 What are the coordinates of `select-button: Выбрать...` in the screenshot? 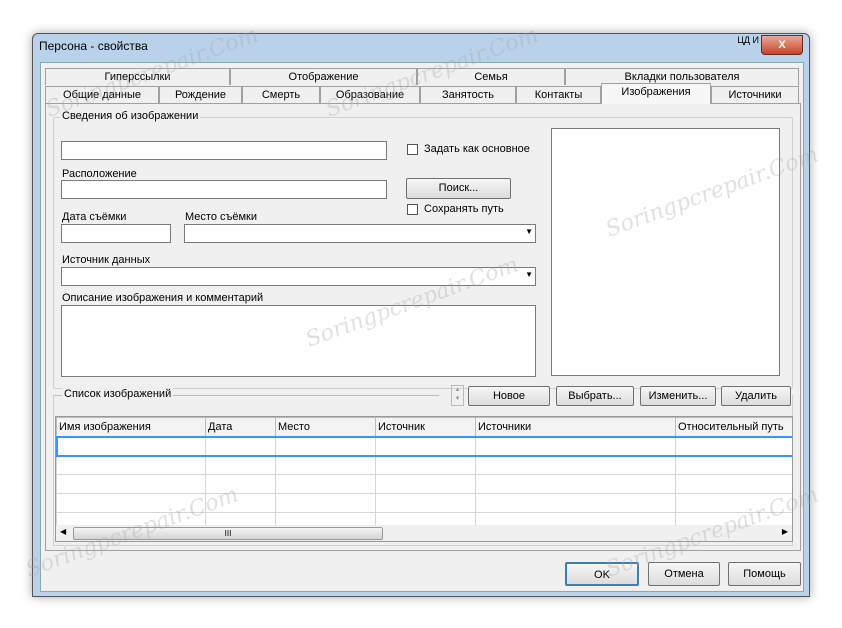 It's located at (595, 396).